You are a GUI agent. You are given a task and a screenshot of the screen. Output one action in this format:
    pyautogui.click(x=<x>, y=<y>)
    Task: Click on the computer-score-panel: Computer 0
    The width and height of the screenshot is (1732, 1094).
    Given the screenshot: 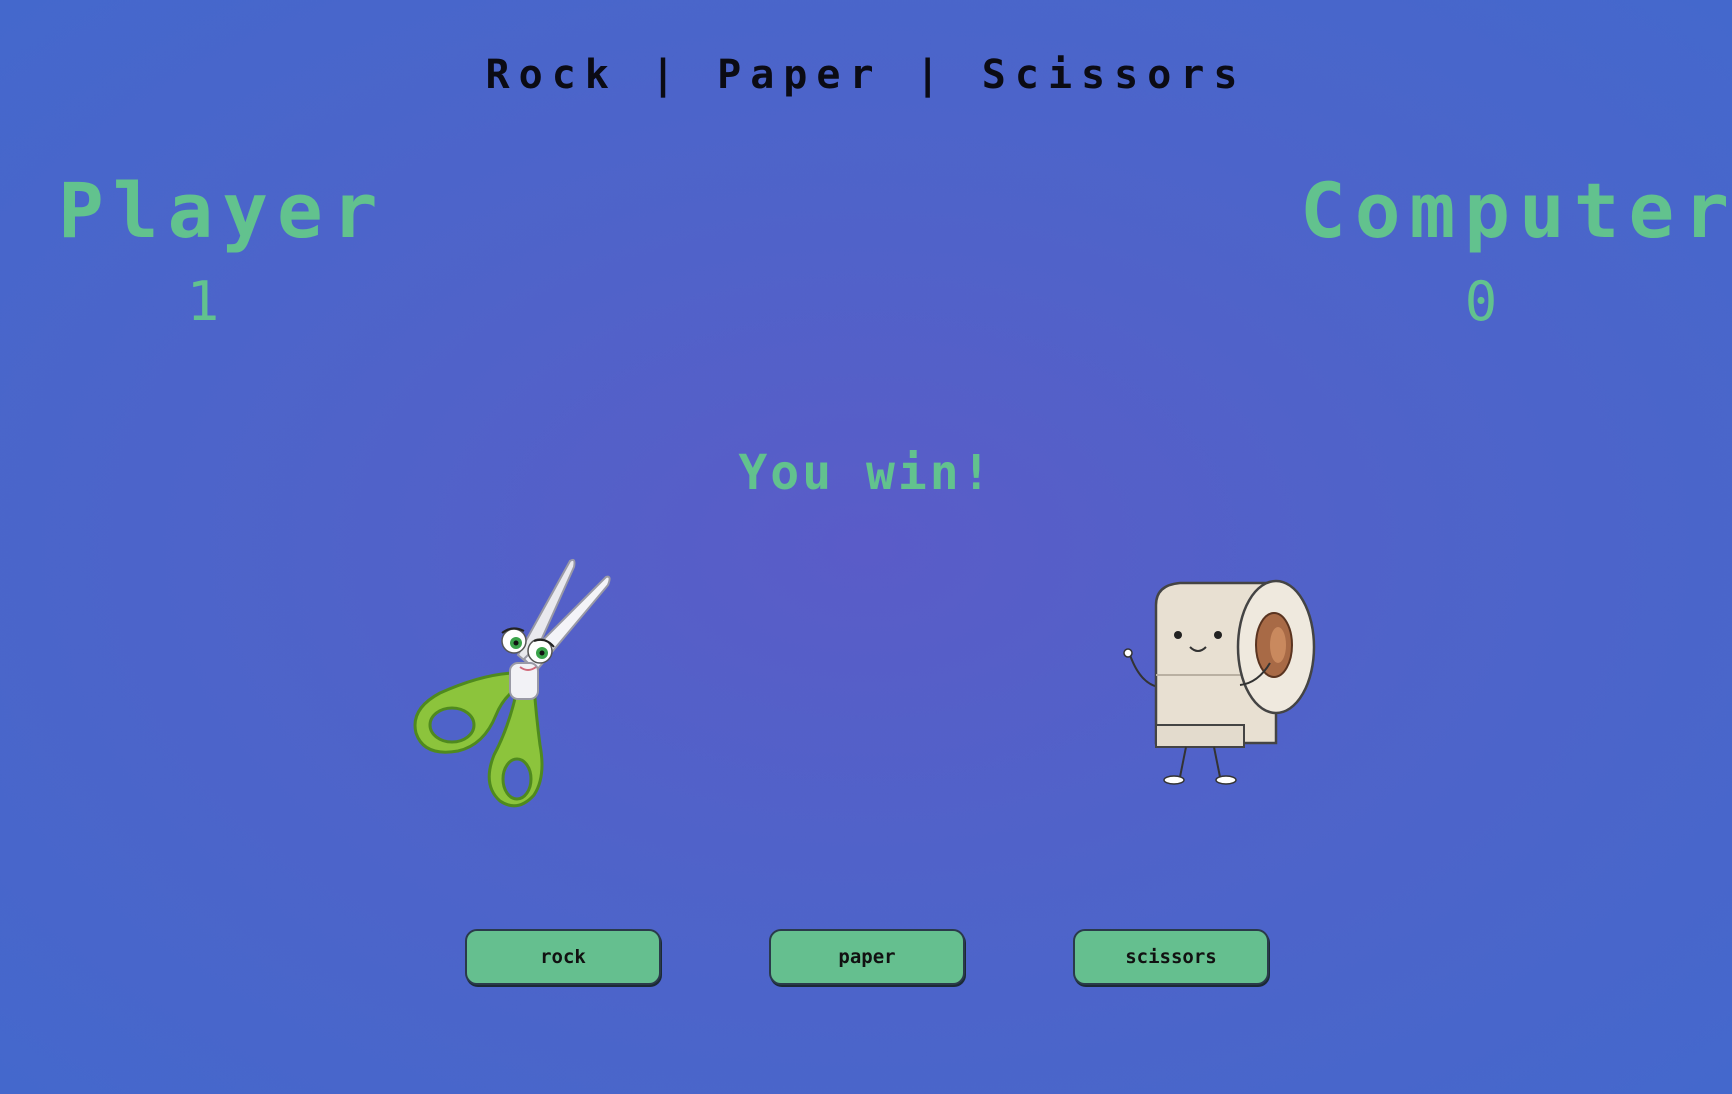 What is the action you would take?
    pyautogui.click(x=1516, y=249)
    